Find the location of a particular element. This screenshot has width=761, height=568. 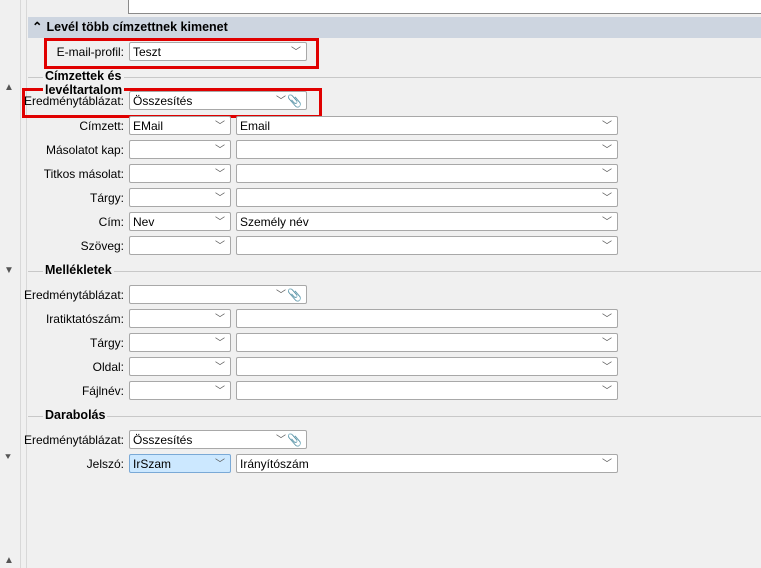

field-label: Szöveg: is located at coordinates (102, 246).